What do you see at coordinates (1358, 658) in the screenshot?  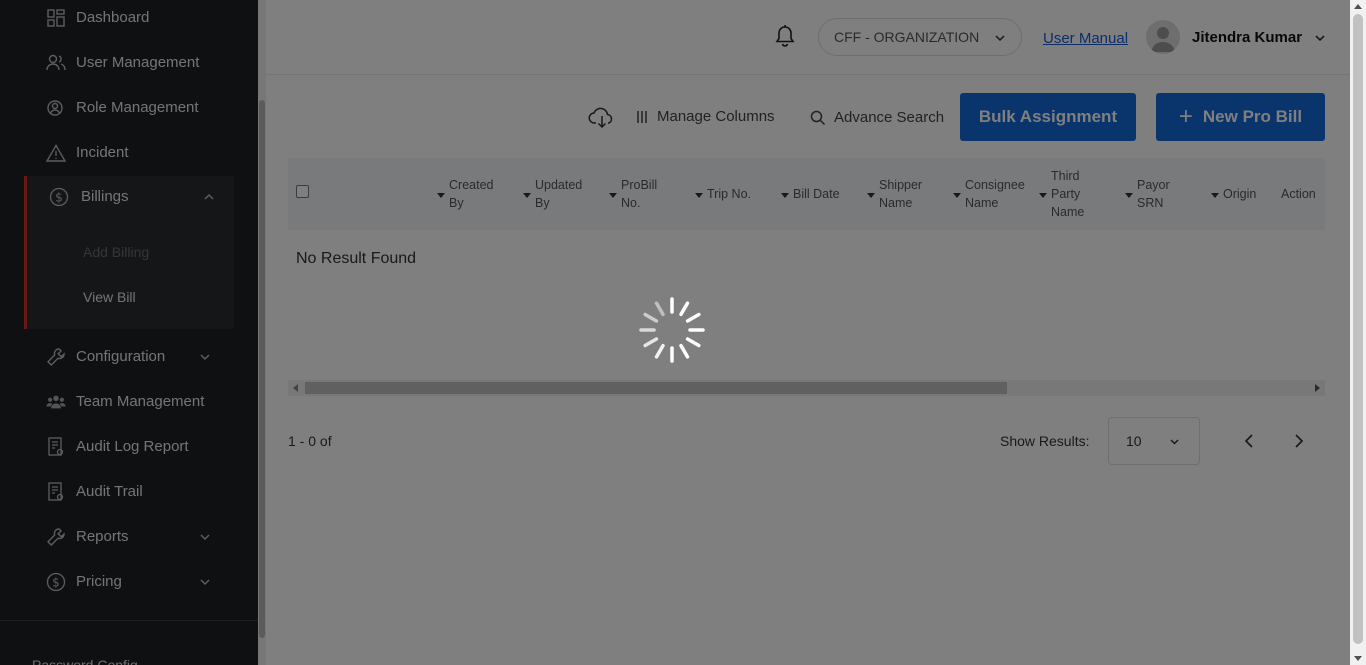 I see `scroll-down-arrow` at bounding box center [1358, 658].